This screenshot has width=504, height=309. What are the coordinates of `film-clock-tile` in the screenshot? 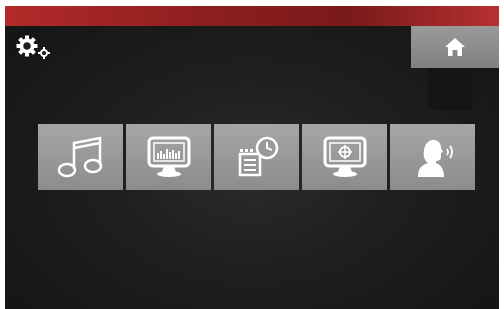 It's located at (256, 157).